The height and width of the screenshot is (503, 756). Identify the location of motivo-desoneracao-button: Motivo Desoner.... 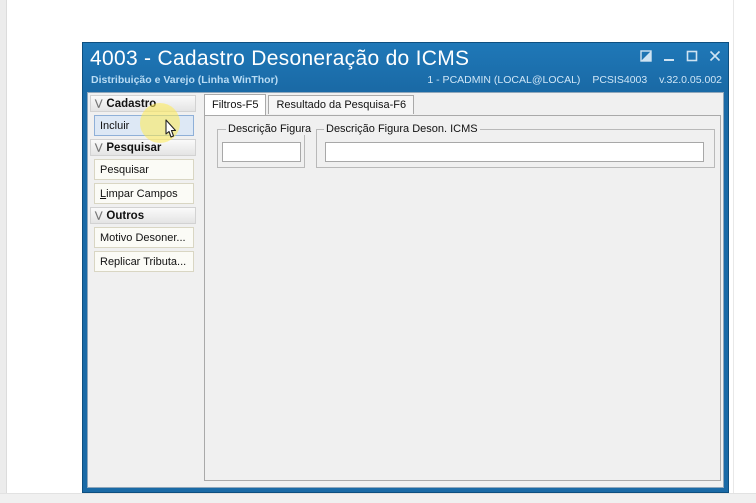
(144, 237).